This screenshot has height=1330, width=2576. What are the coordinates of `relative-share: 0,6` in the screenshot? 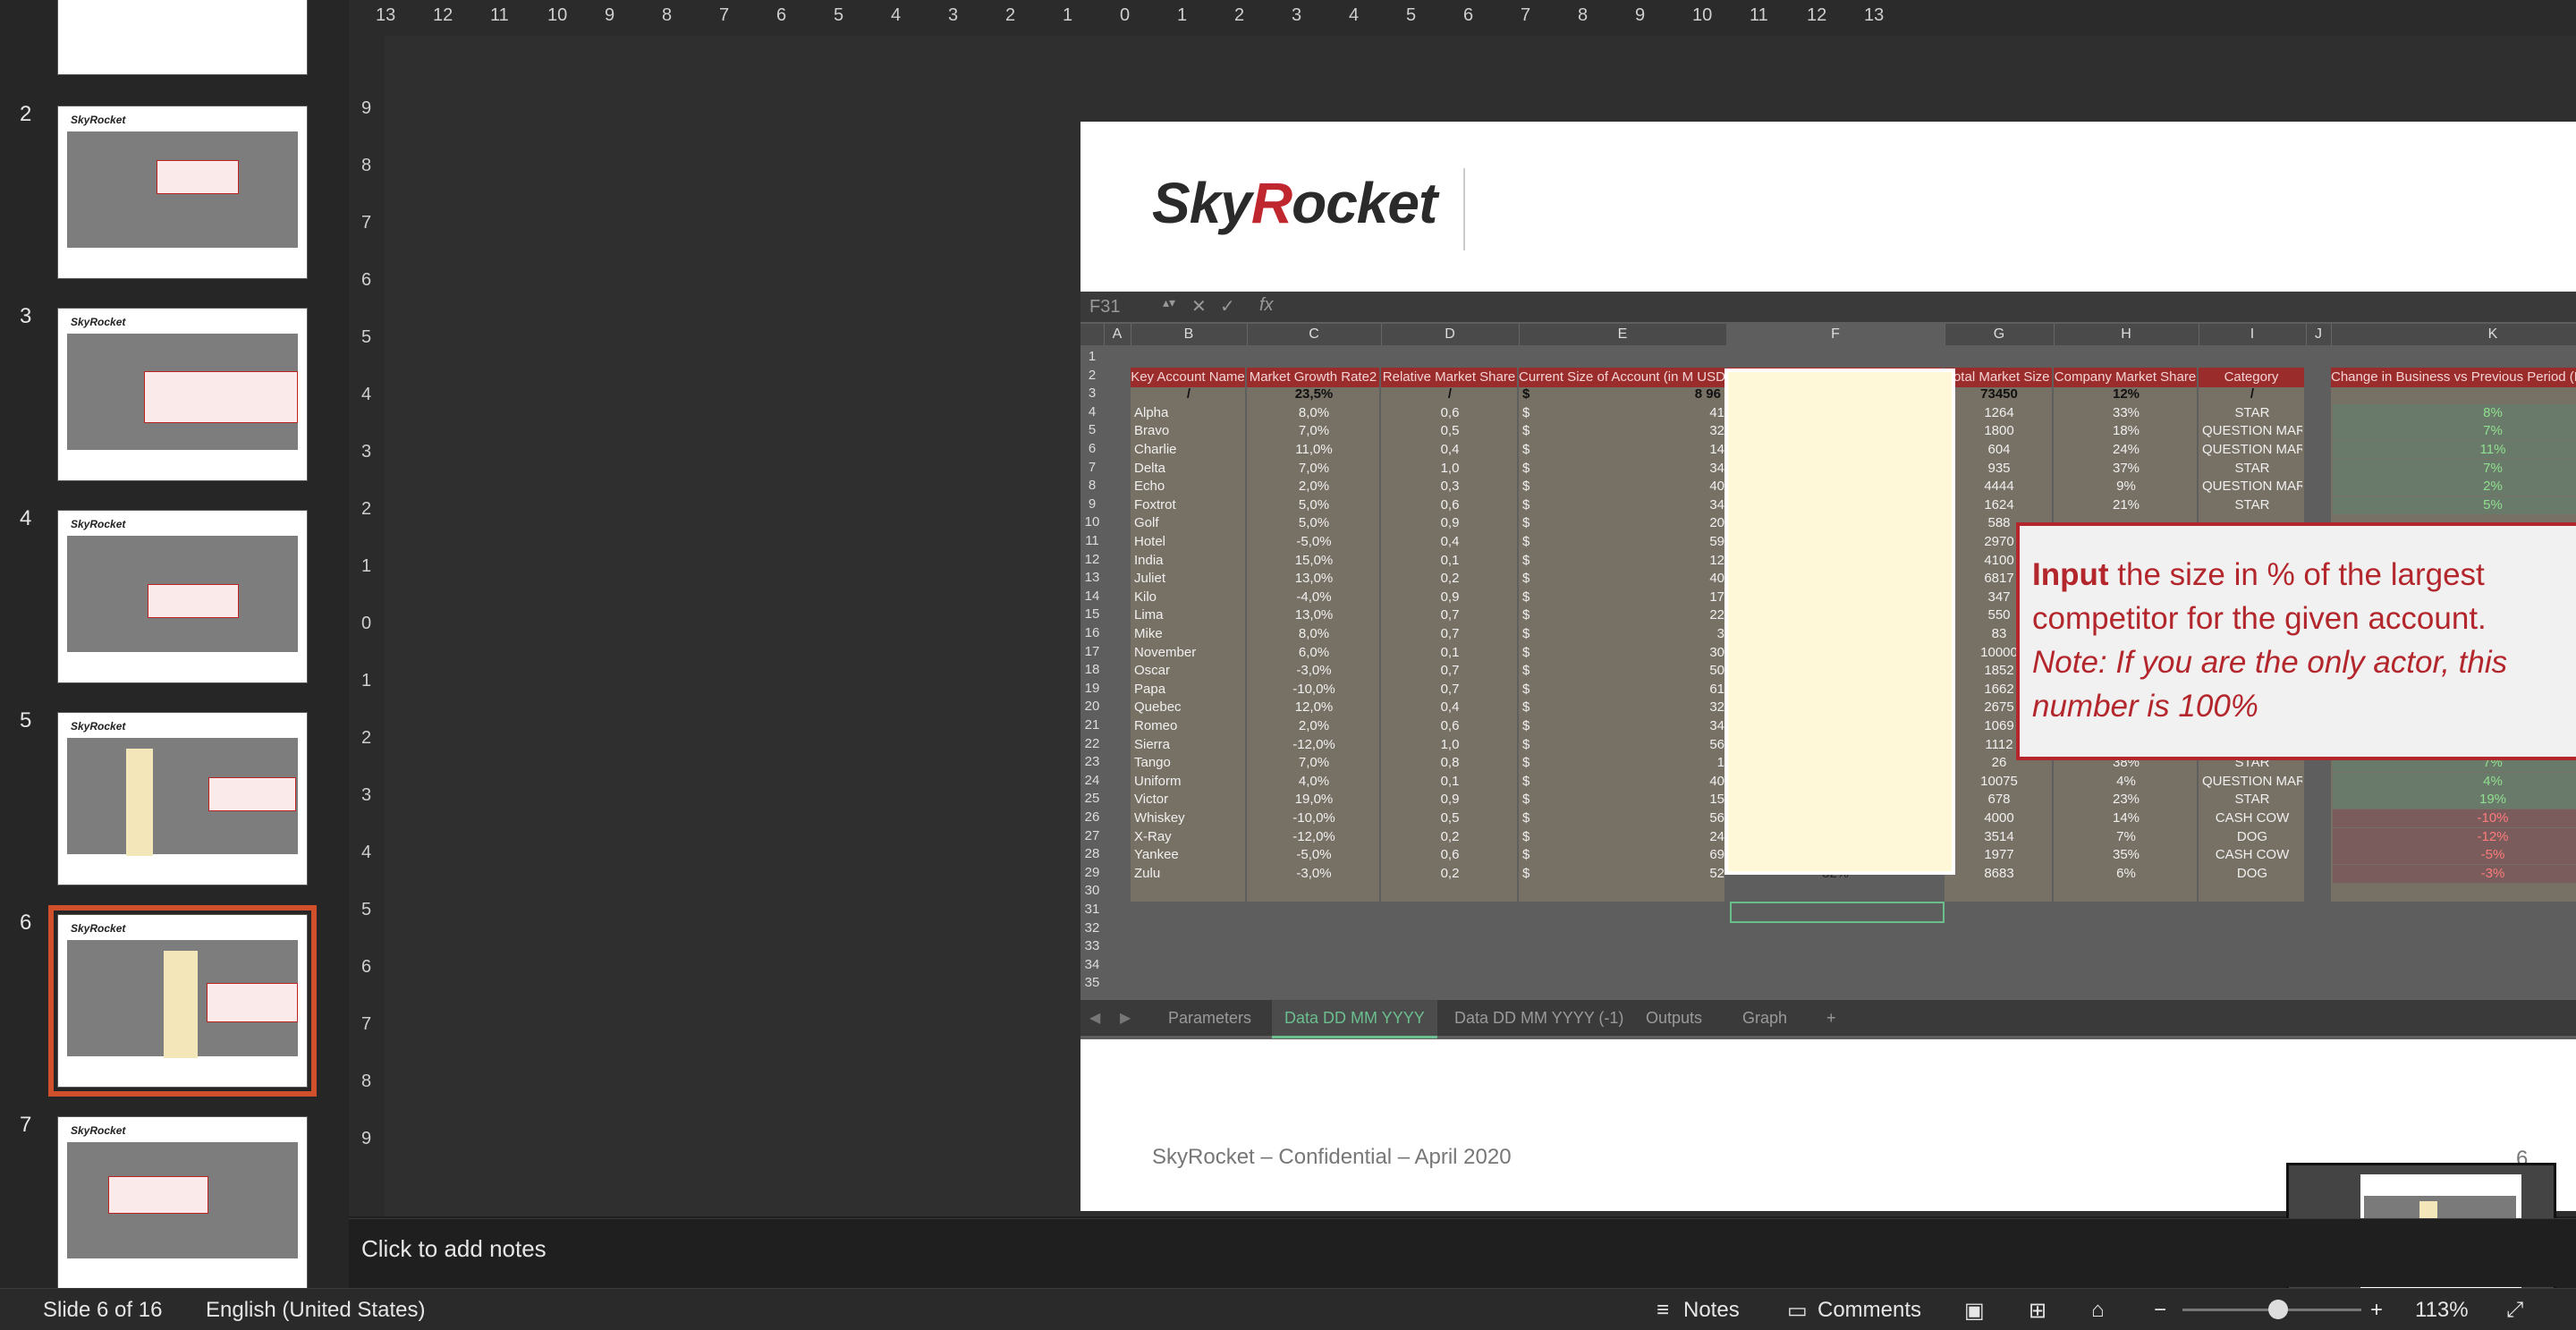 It's located at (1450, 855).